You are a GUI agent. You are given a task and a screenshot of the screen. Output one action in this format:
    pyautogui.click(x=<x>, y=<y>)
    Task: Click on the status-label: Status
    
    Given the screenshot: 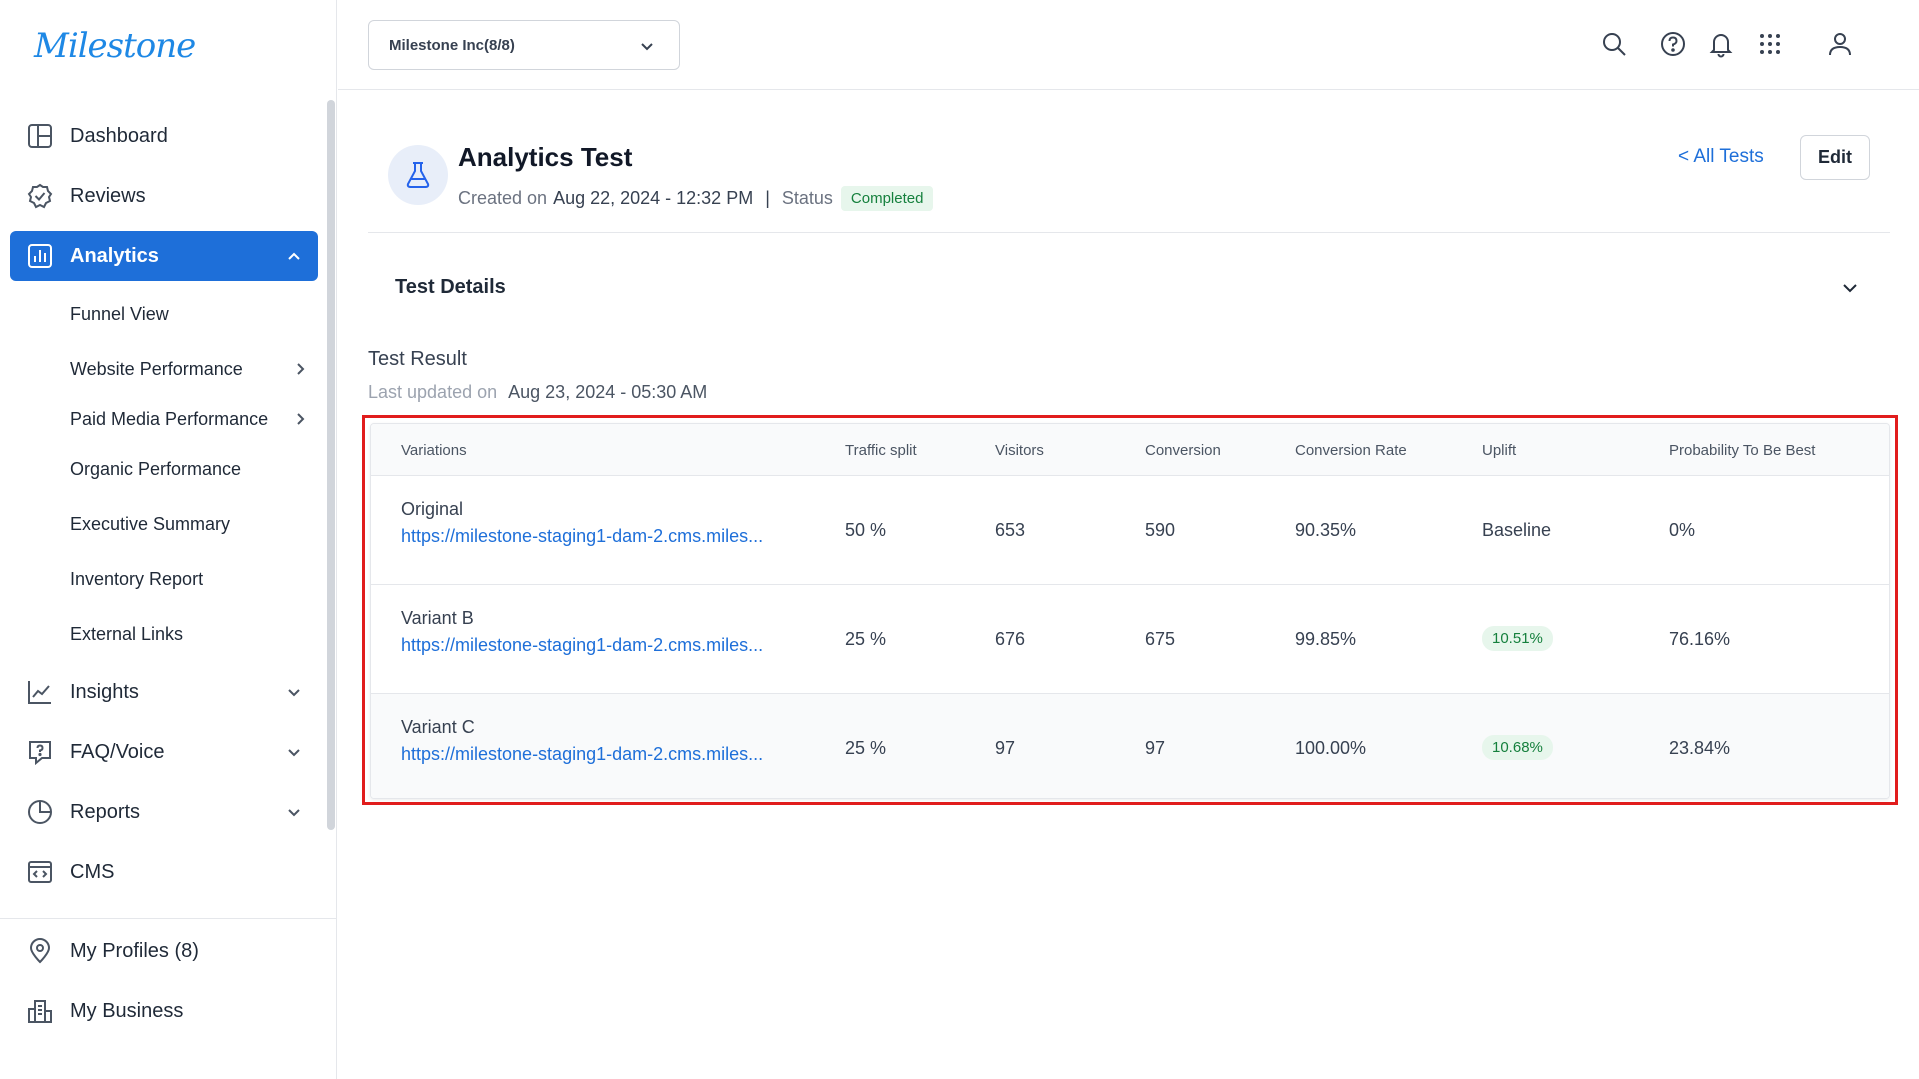 What is the action you would take?
    pyautogui.click(x=807, y=198)
    